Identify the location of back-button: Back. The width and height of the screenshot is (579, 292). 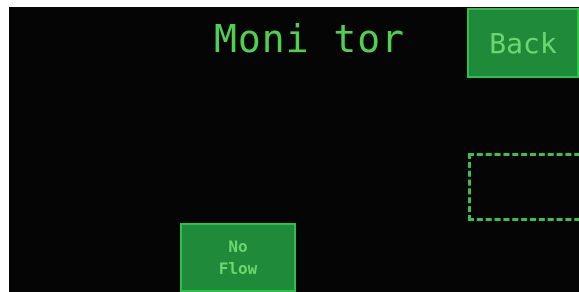
(523, 43).